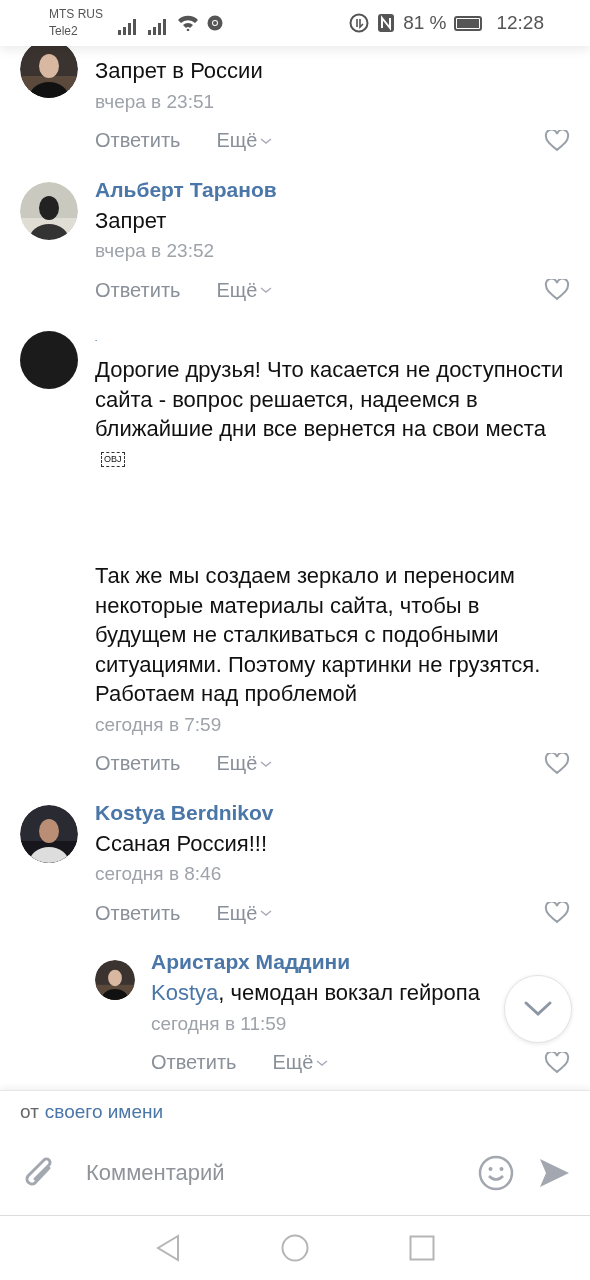  What do you see at coordinates (468, 23) in the screenshot?
I see `battery-icon` at bounding box center [468, 23].